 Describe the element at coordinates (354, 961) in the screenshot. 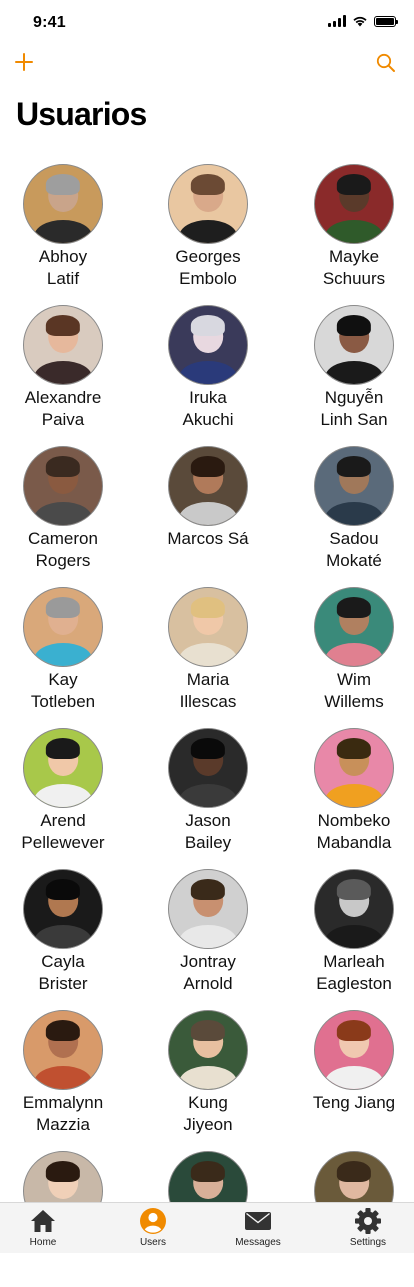

I see `user-first-name: Marleah` at that location.